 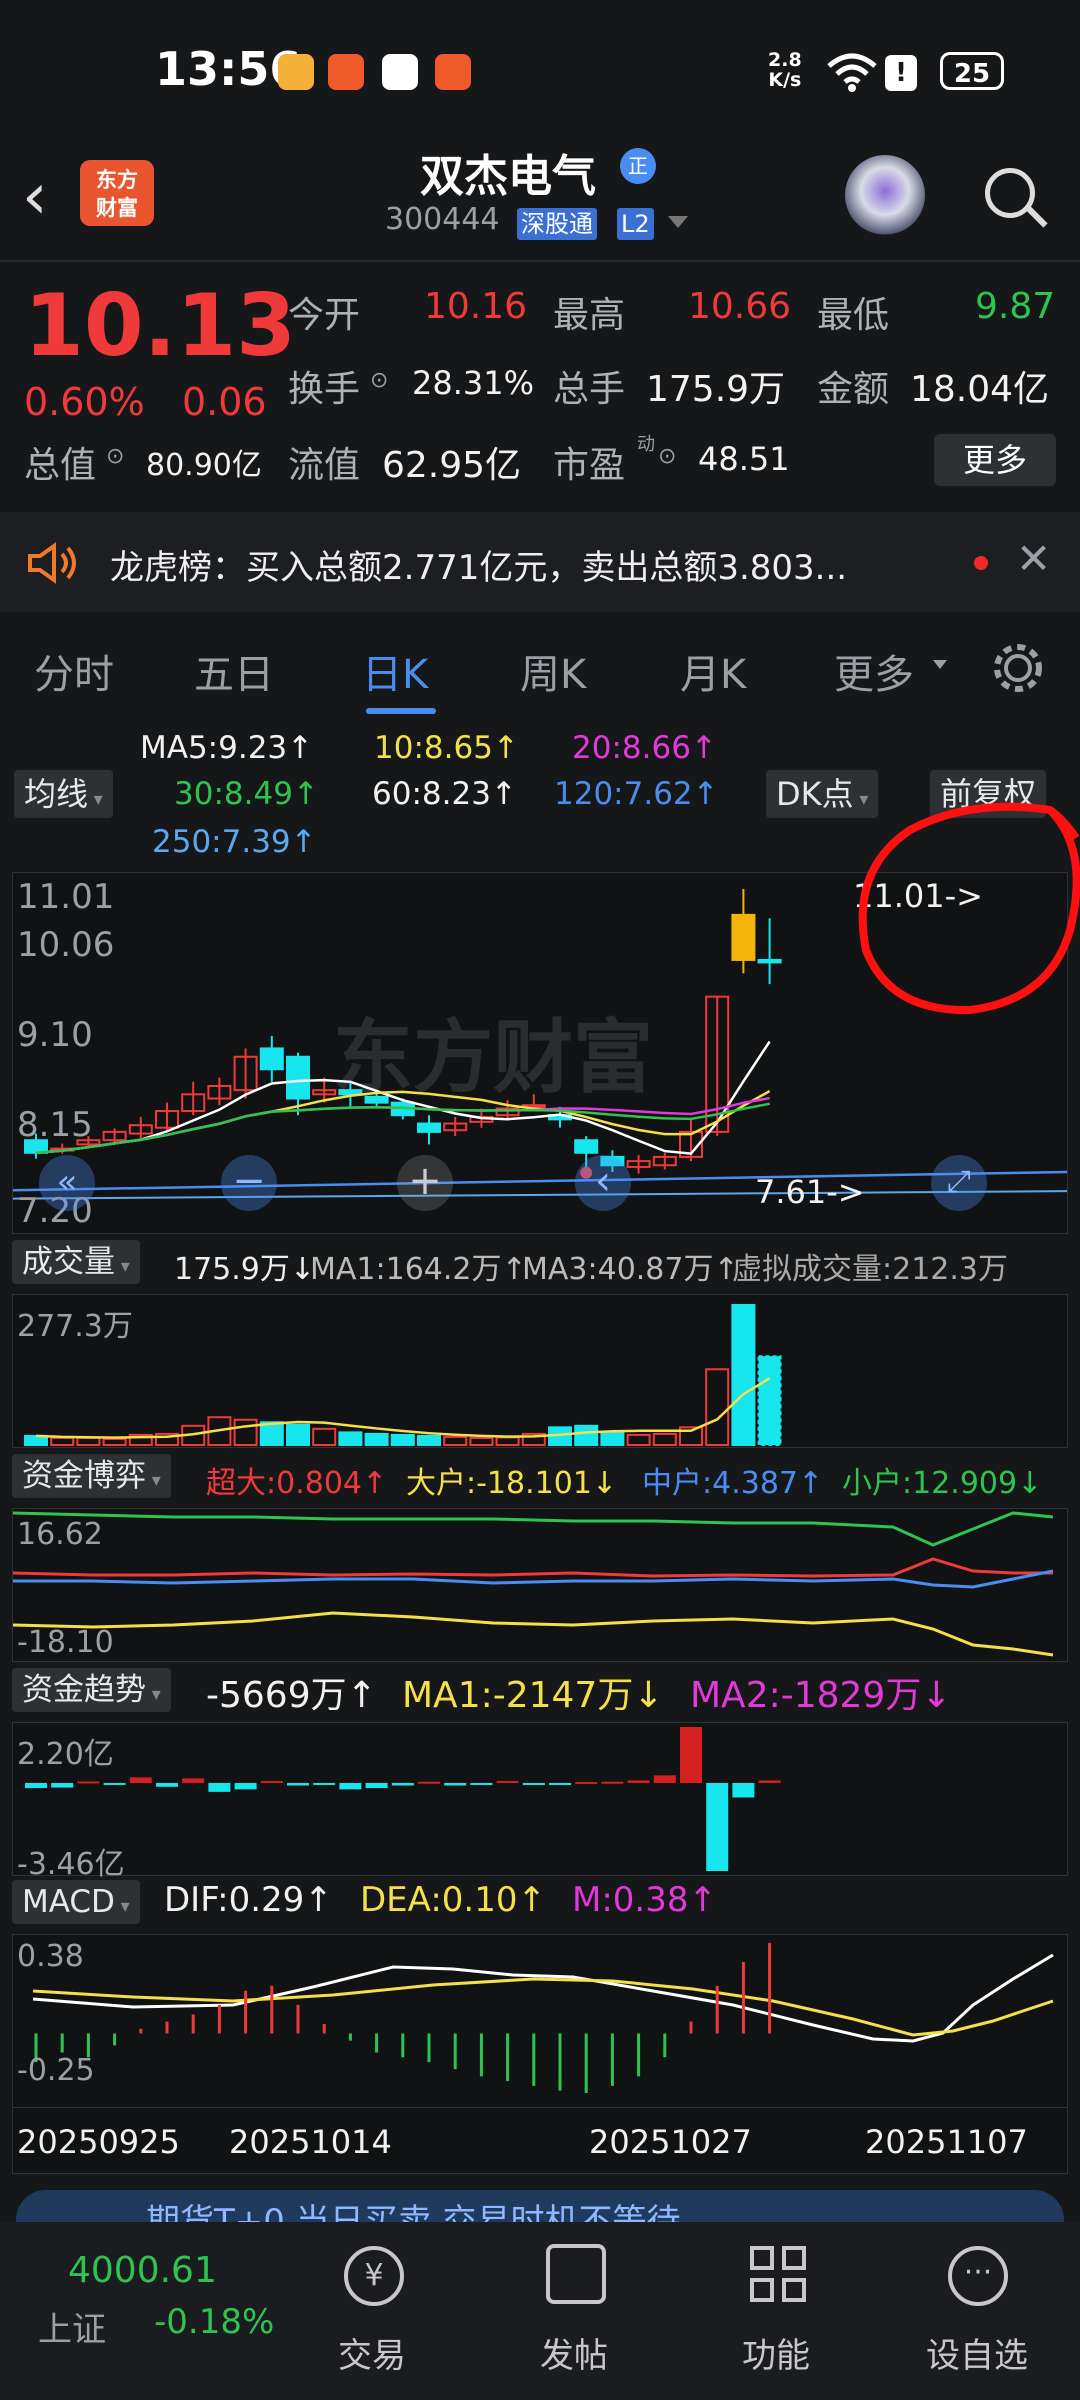 What do you see at coordinates (853, 315) in the screenshot?
I see `low-label: 最低` at bounding box center [853, 315].